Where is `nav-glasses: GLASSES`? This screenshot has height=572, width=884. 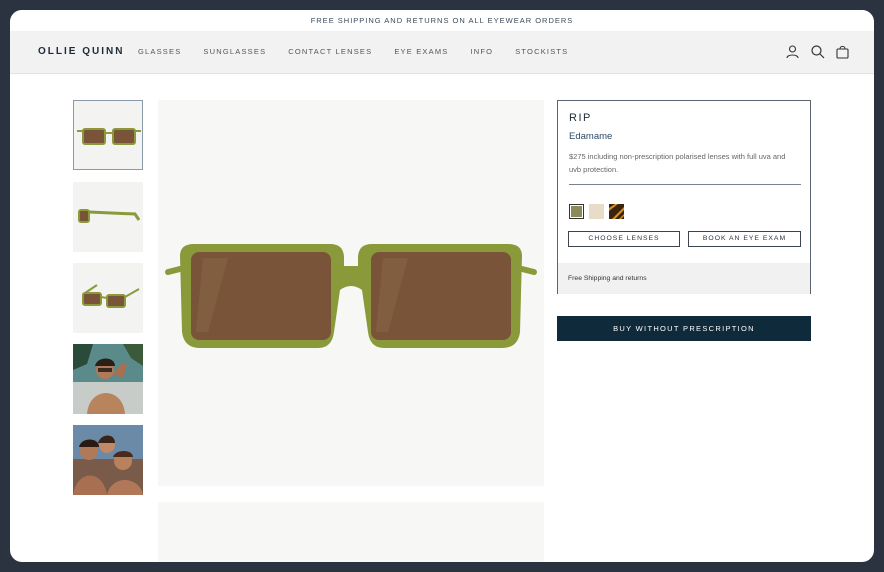
nav-glasses: GLASSES is located at coordinates (159, 52).